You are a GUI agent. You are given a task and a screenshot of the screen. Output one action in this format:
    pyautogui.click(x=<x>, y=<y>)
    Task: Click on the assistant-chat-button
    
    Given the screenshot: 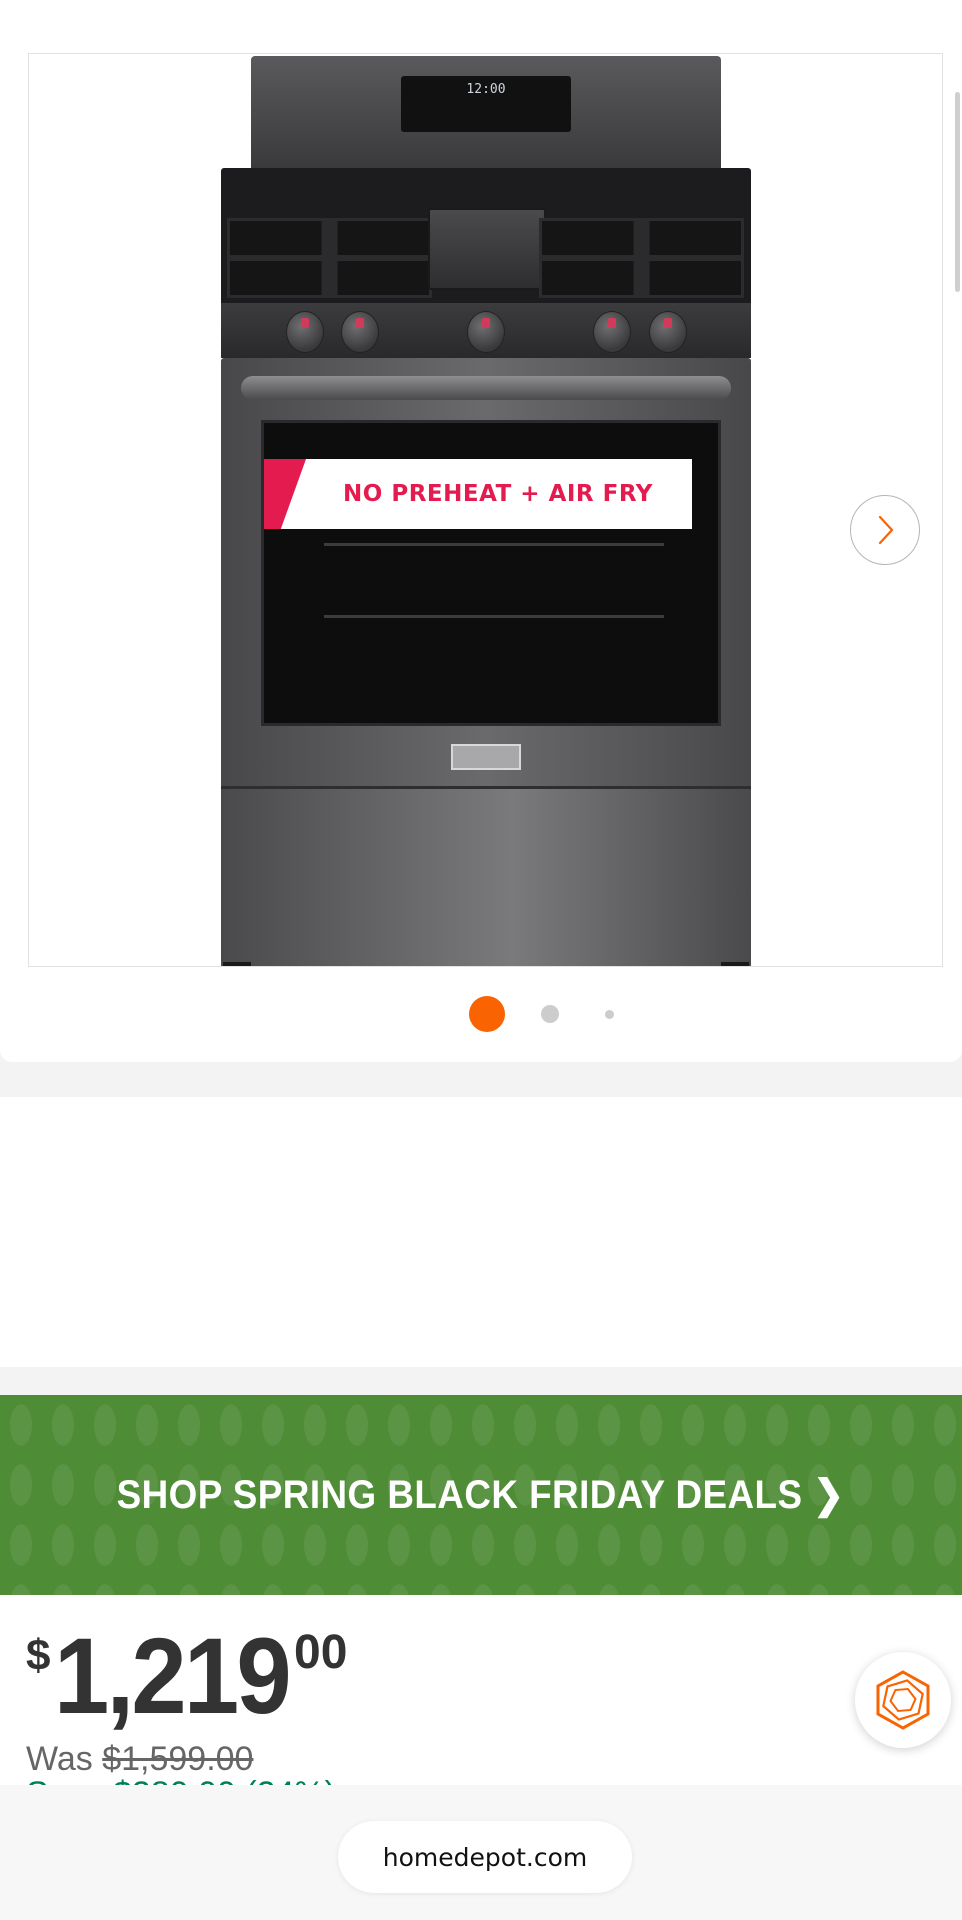 What is the action you would take?
    pyautogui.click(x=903, y=1700)
    